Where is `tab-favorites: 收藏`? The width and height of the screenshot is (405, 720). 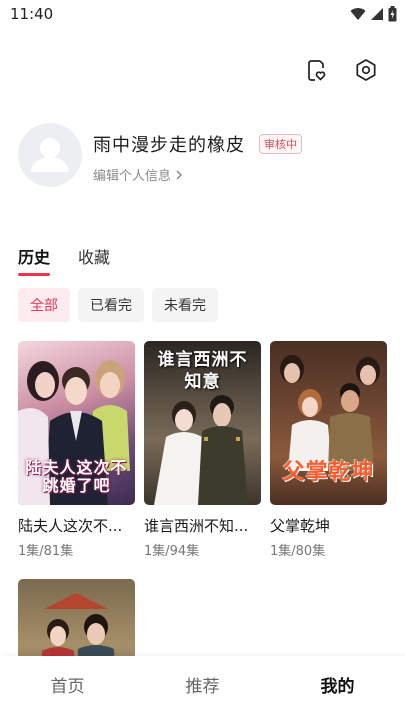 tab-favorites: 收藏 is located at coordinates (94, 260).